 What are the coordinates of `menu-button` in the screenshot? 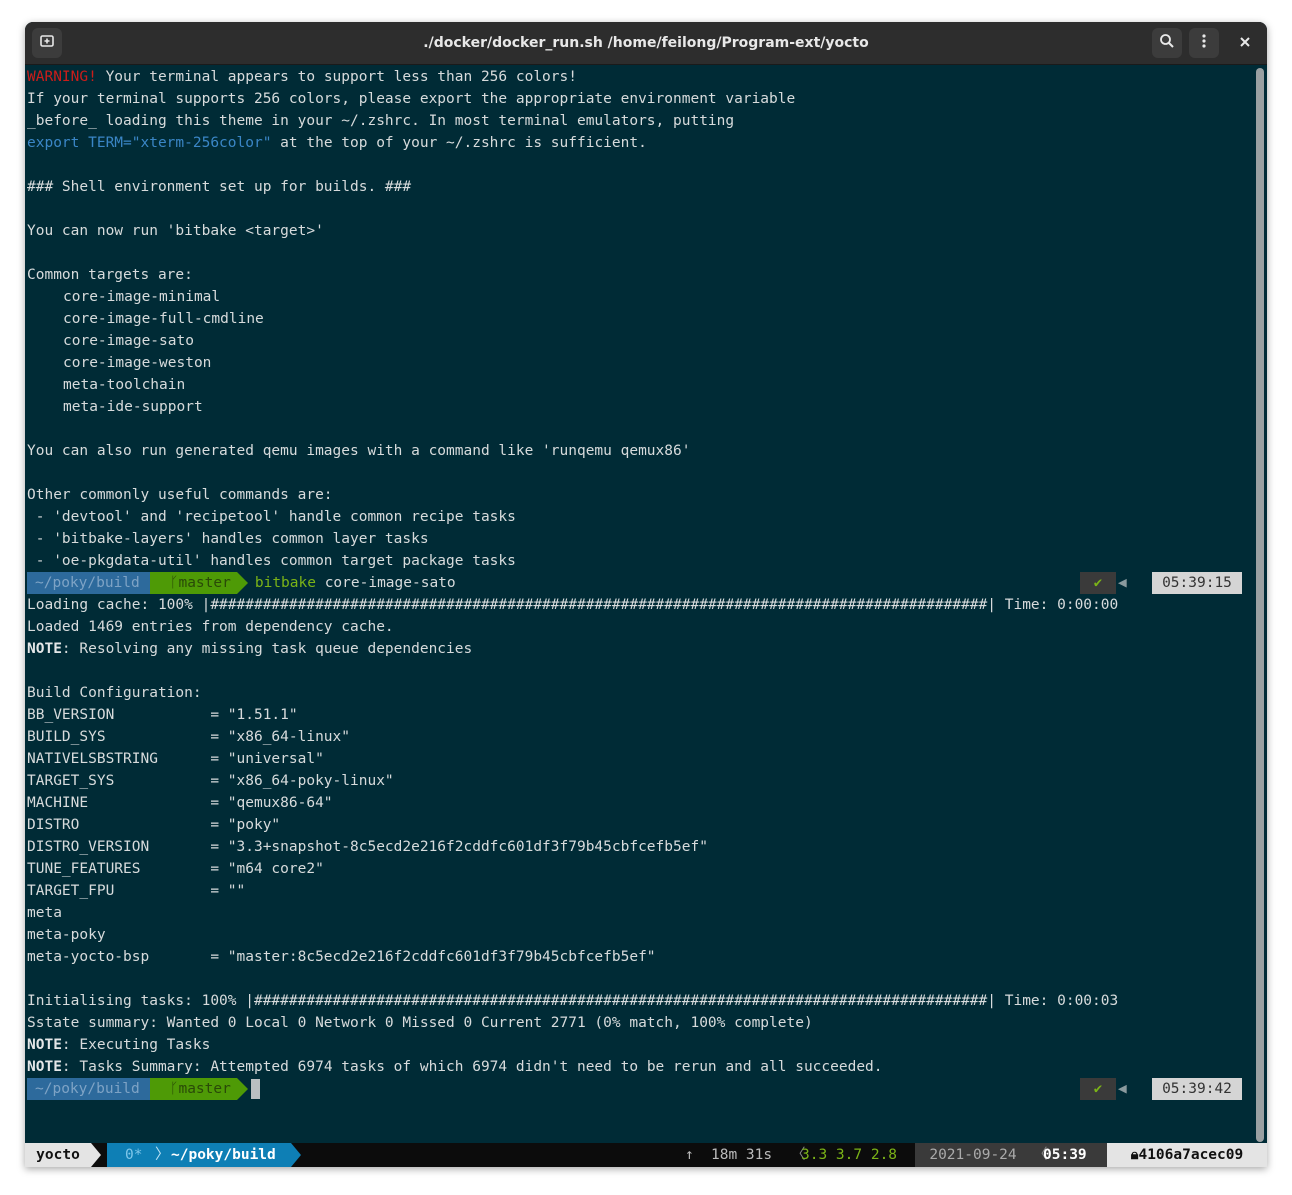 It's located at (1204, 43).